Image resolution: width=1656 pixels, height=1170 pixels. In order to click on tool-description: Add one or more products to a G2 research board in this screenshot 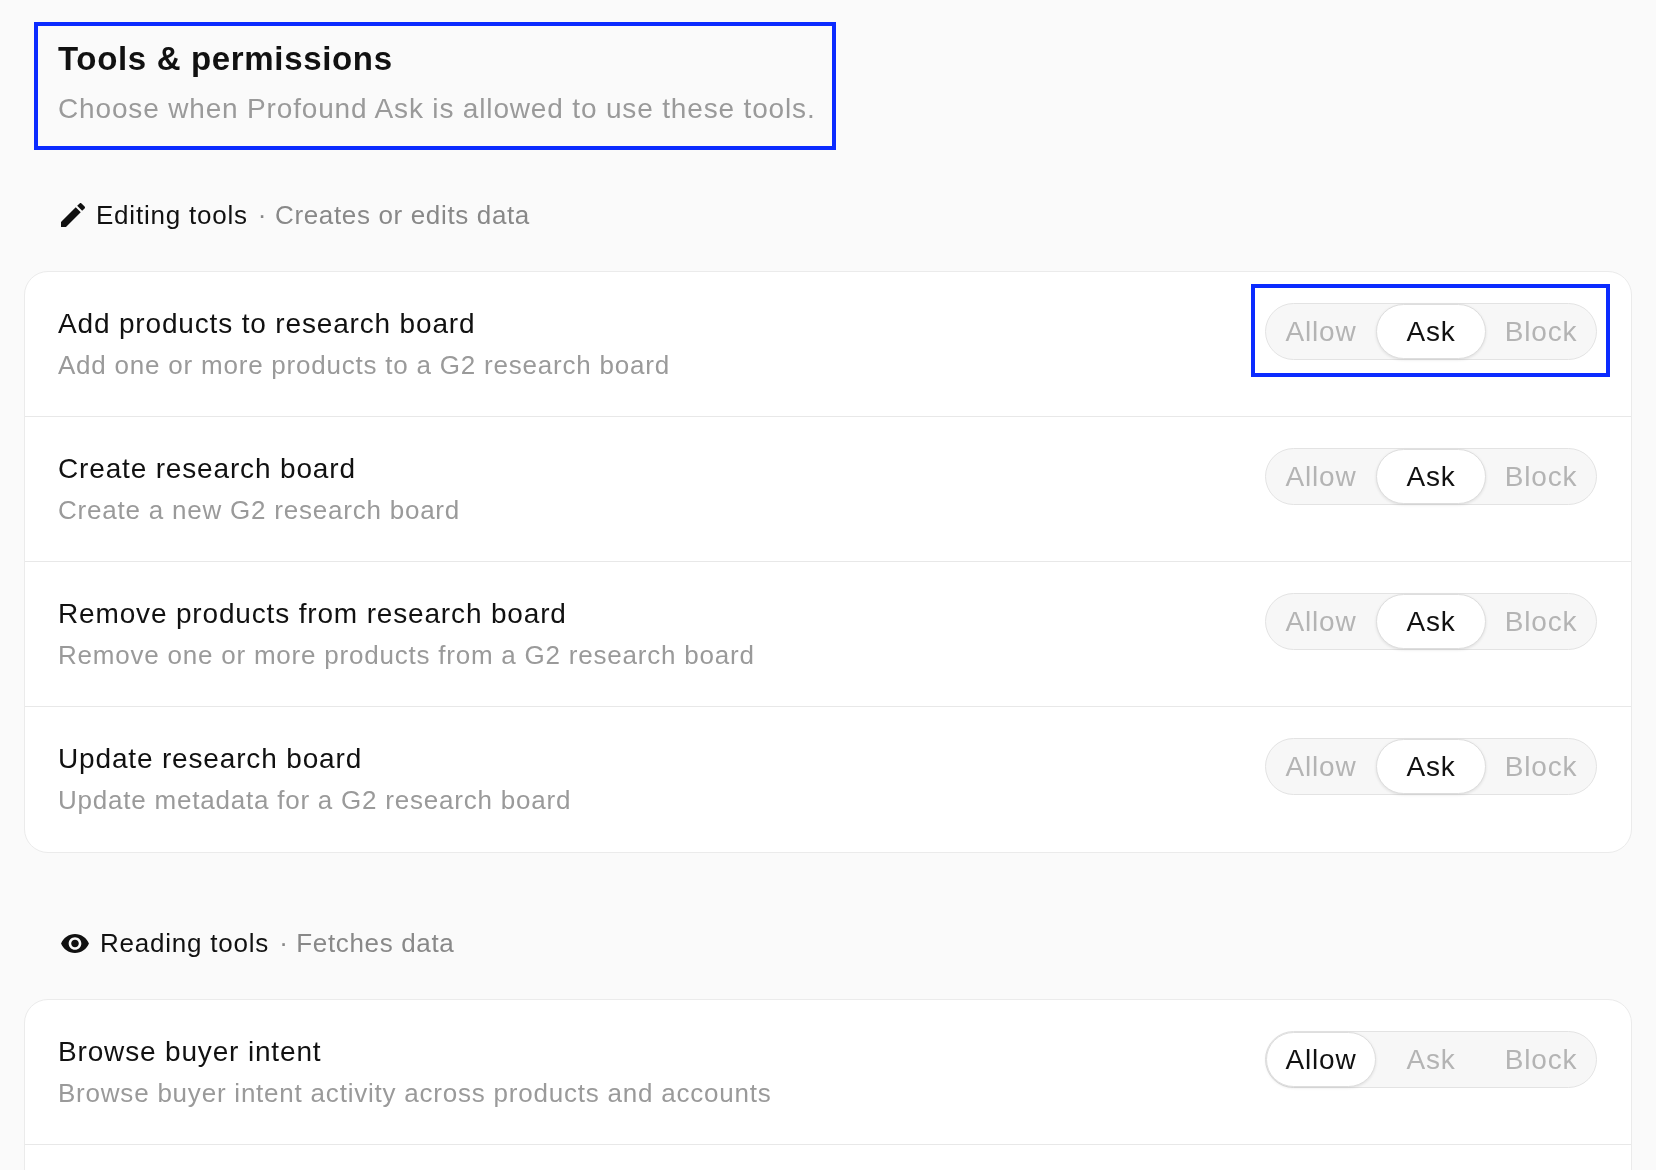, I will do `click(364, 365)`.